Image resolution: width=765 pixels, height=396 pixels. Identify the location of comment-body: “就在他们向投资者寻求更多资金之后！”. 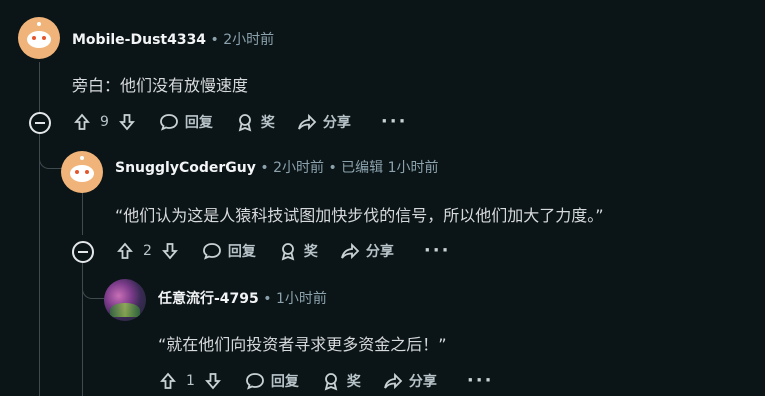
(302, 344).